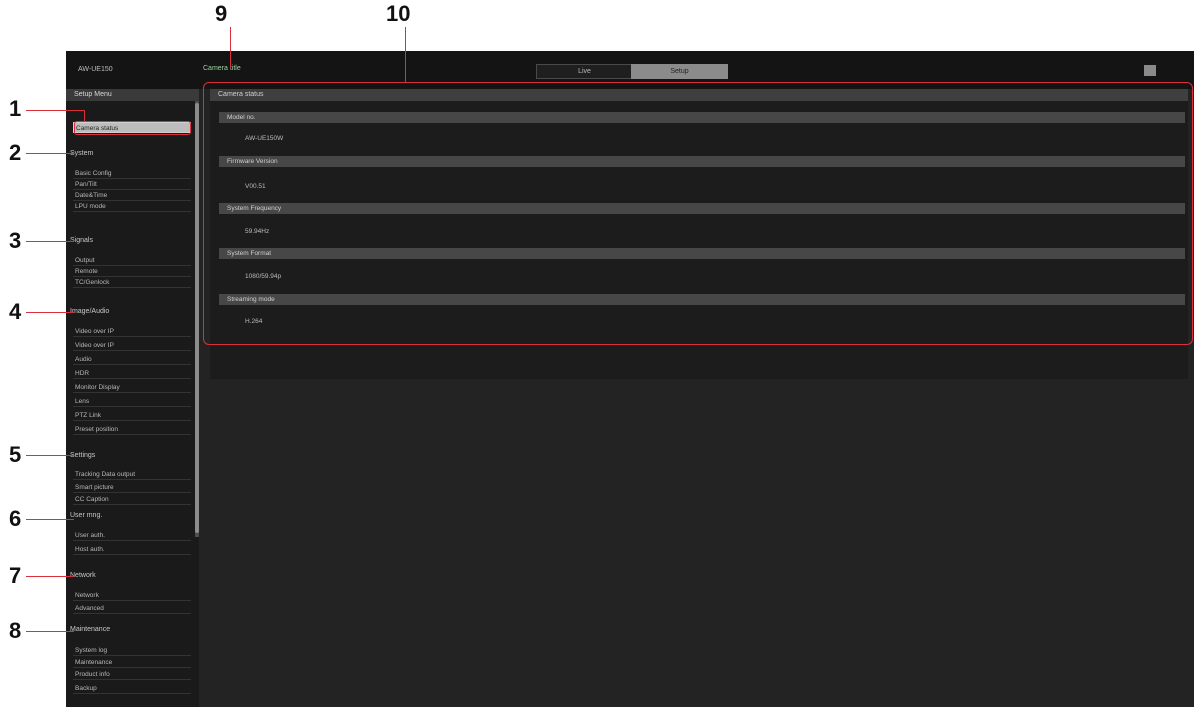 The width and height of the screenshot is (1194, 707). Describe the element at coordinates (15, 311) in the screenshot. I see `callout-4: 4` at that location.